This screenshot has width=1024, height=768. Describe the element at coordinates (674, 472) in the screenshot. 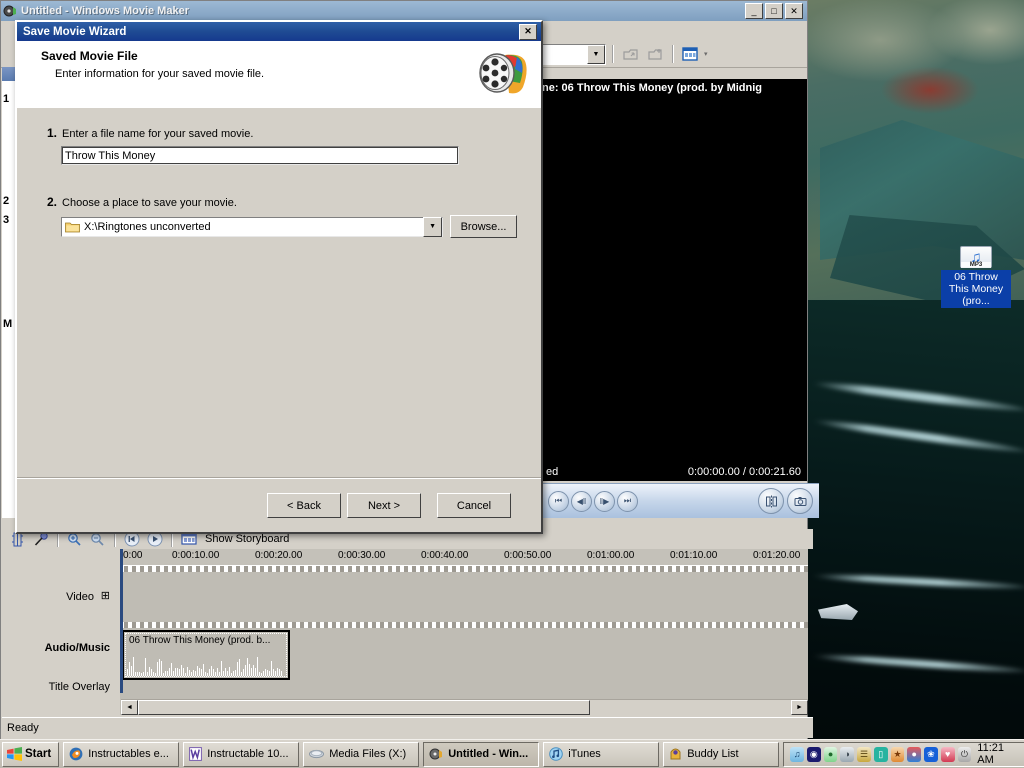

I see `preview-status-bar: ed 0:00:00.00 / 0:00:21.60` at that location.